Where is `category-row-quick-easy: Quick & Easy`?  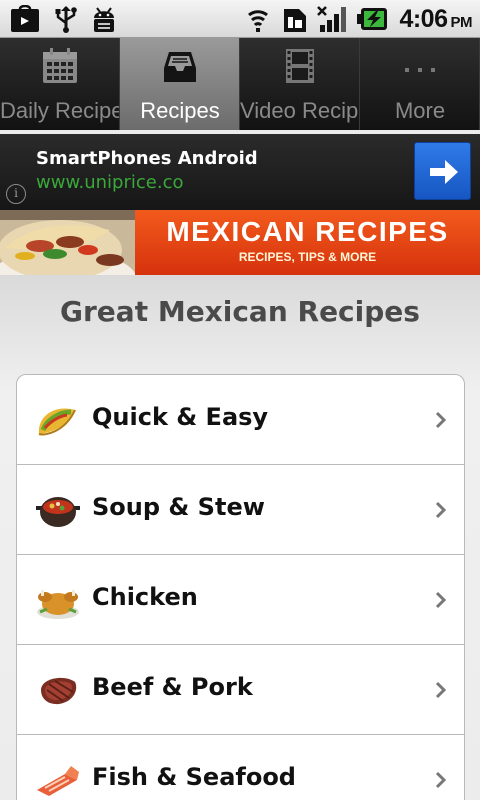 category-row-quick-easy: Quick & Easy is located at coordinates (240, 420).